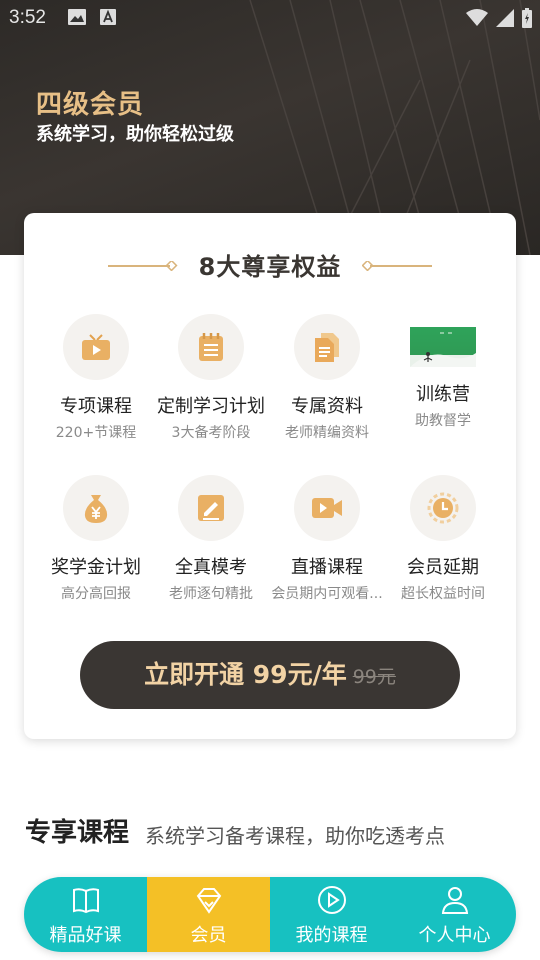 This screenshot has width=540, height=960. What do you see at coordinates (245, 674) in the screenshot?
I see `subscribe-button-label: 立即开通 99元/年` at bounding box center [245, 674].